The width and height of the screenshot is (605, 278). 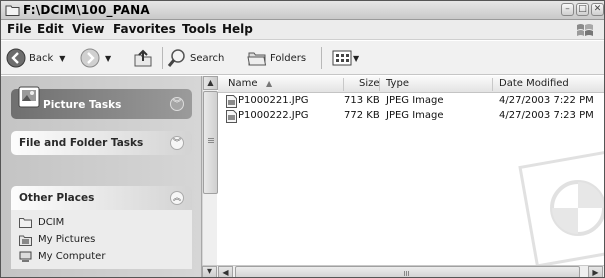 What do you see at coordinates (67, 239) in the screenshot?
I see `place-label: My Pictures` at bounding box center [67, 239].